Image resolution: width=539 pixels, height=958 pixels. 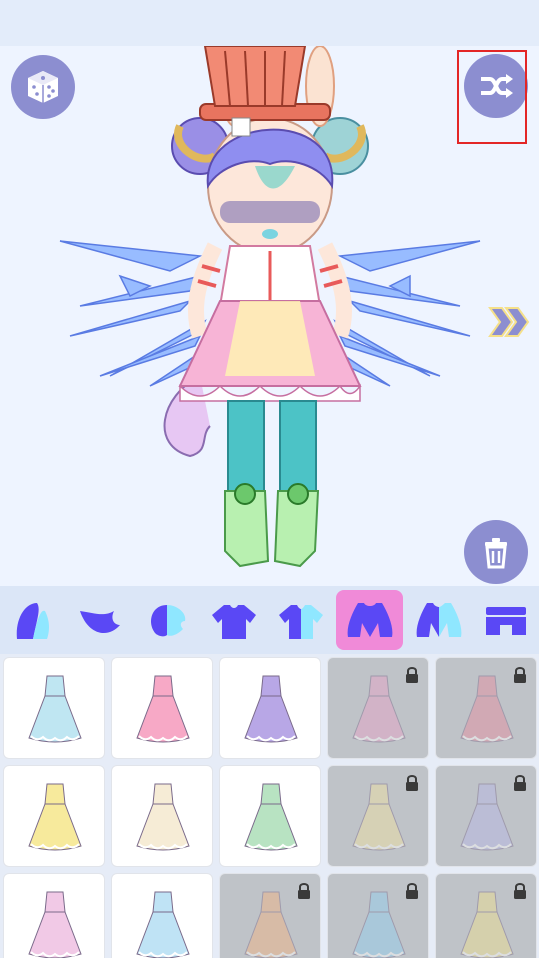 I want to click on tab-dress, so click(x=370, y=620).